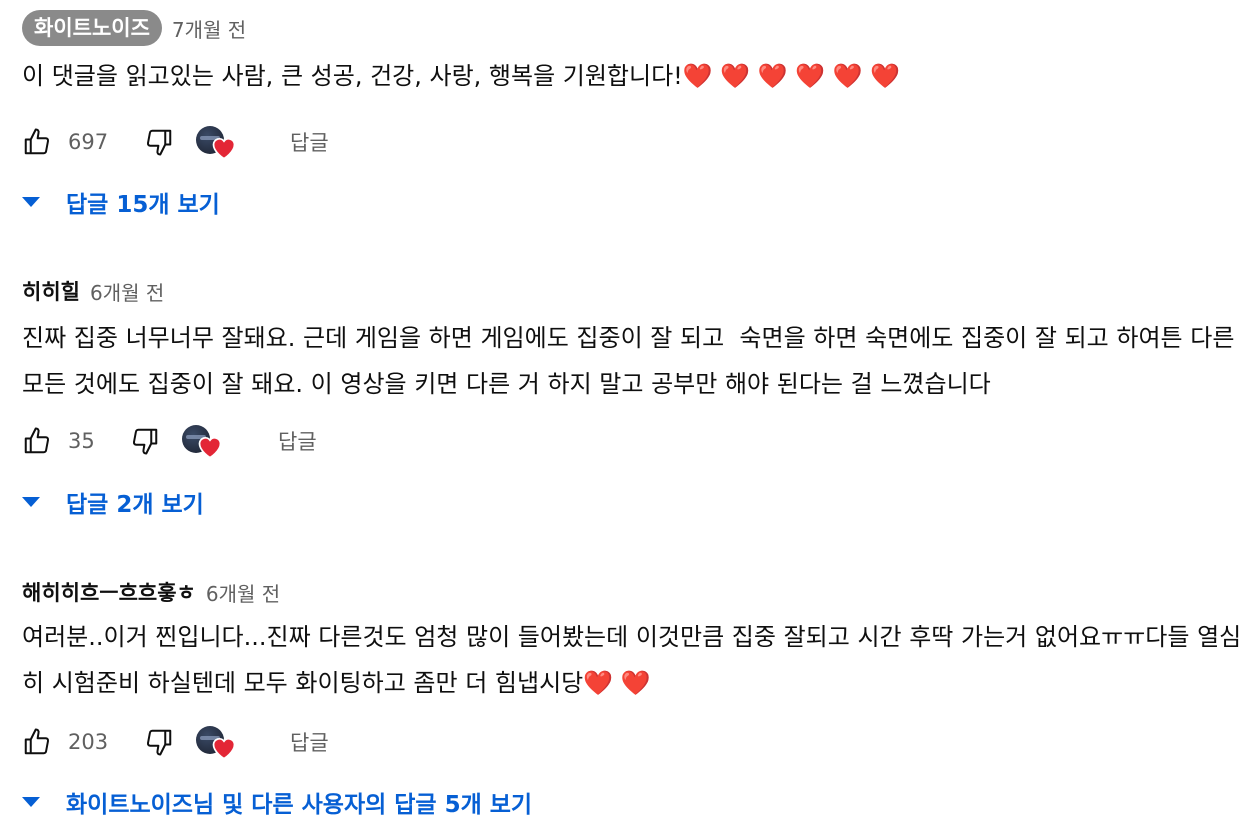 This screenshot has width=1260, height=830. I want to click on view-replies-label: 화이트노이즈님 및 다른 사용자의 답글 5개 보기, so click(299, 805).